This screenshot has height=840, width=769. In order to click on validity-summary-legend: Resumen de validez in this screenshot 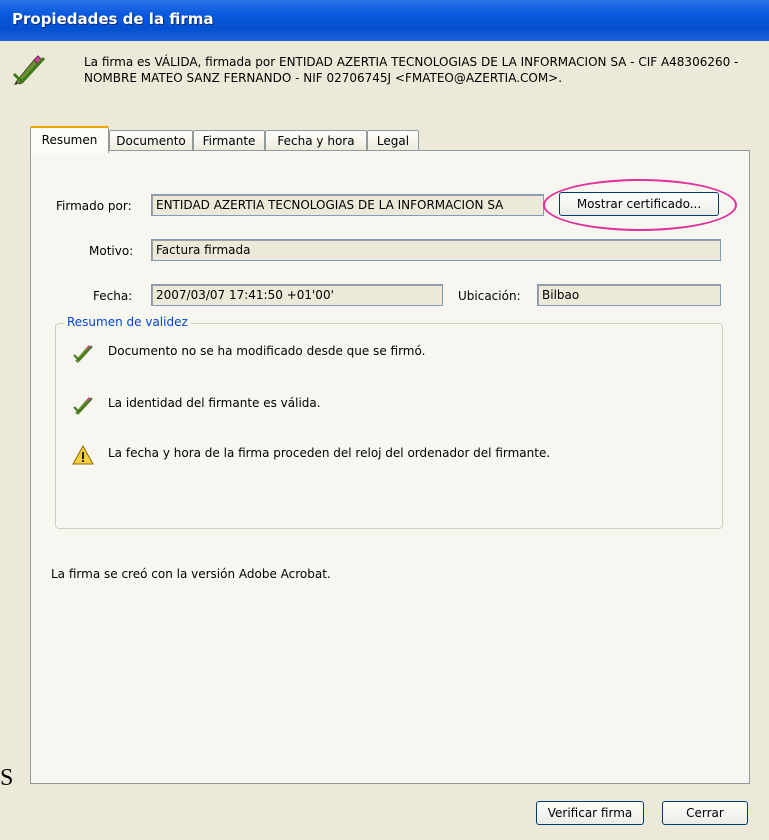, I will do `click(127, 322)`.